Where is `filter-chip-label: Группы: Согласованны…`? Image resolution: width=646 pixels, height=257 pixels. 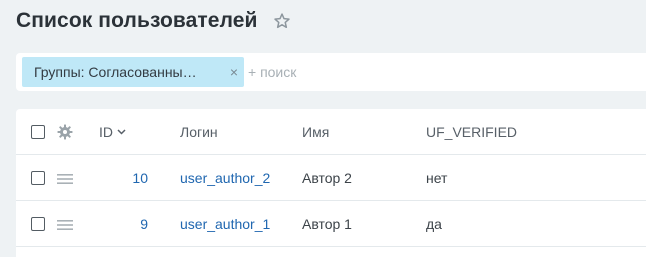
filter-chip-label: Группы: Согласованны… is located at coordinates (115, 72).